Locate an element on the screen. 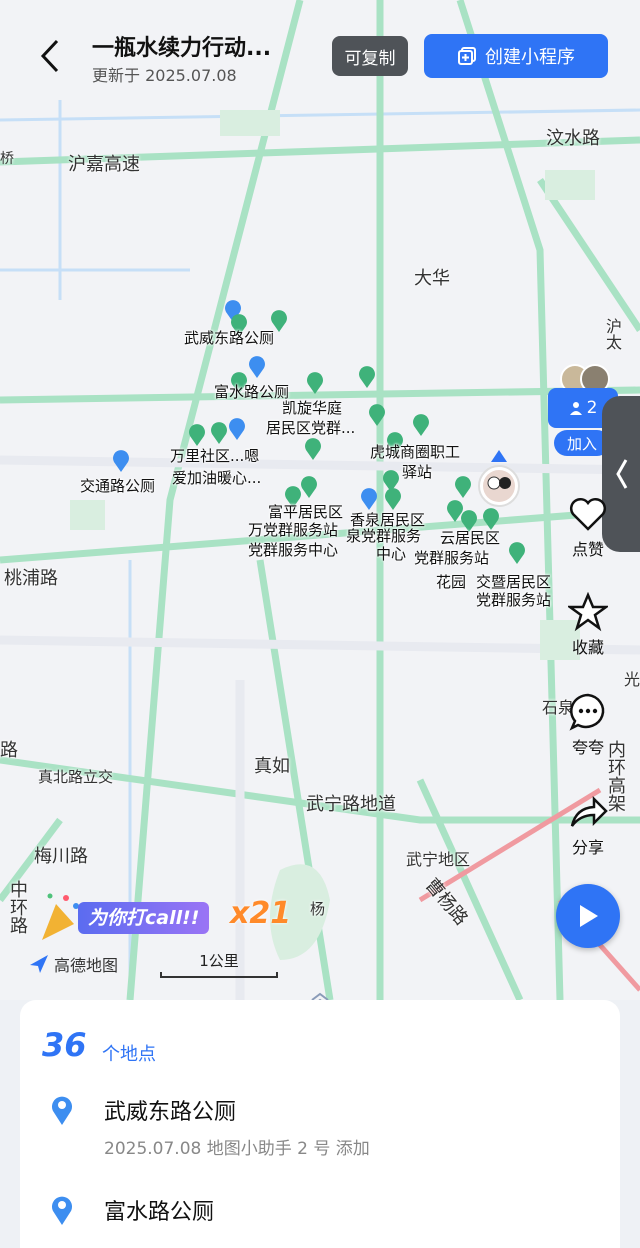 The height and width of the screenshot is (1248, 640). call-count: x21 is located at coordinates (261, 913).